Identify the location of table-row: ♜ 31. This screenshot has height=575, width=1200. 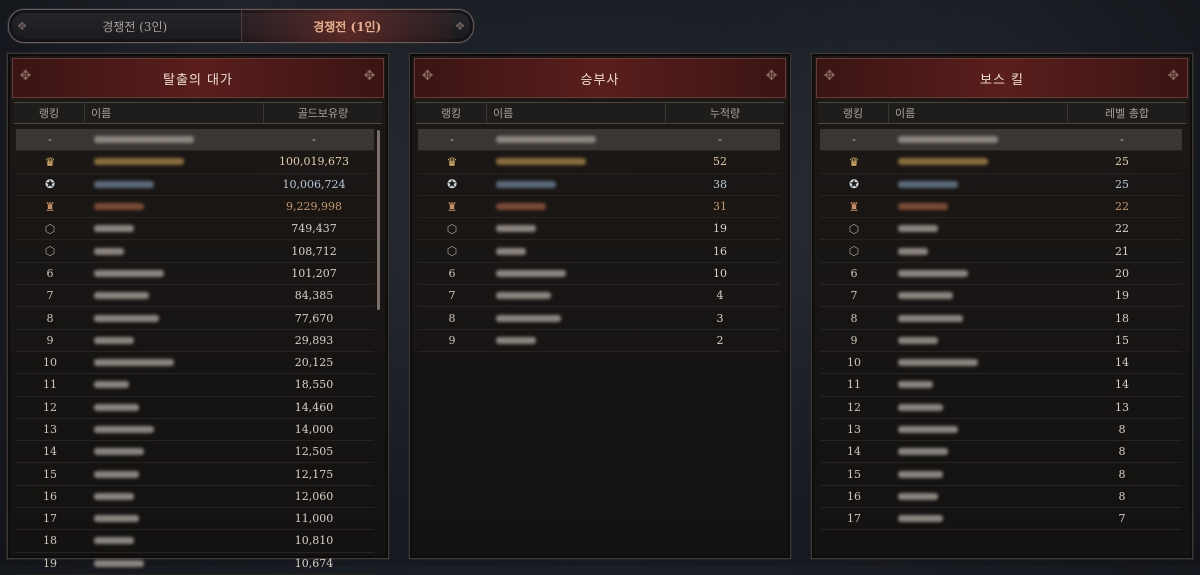
(599, 207).